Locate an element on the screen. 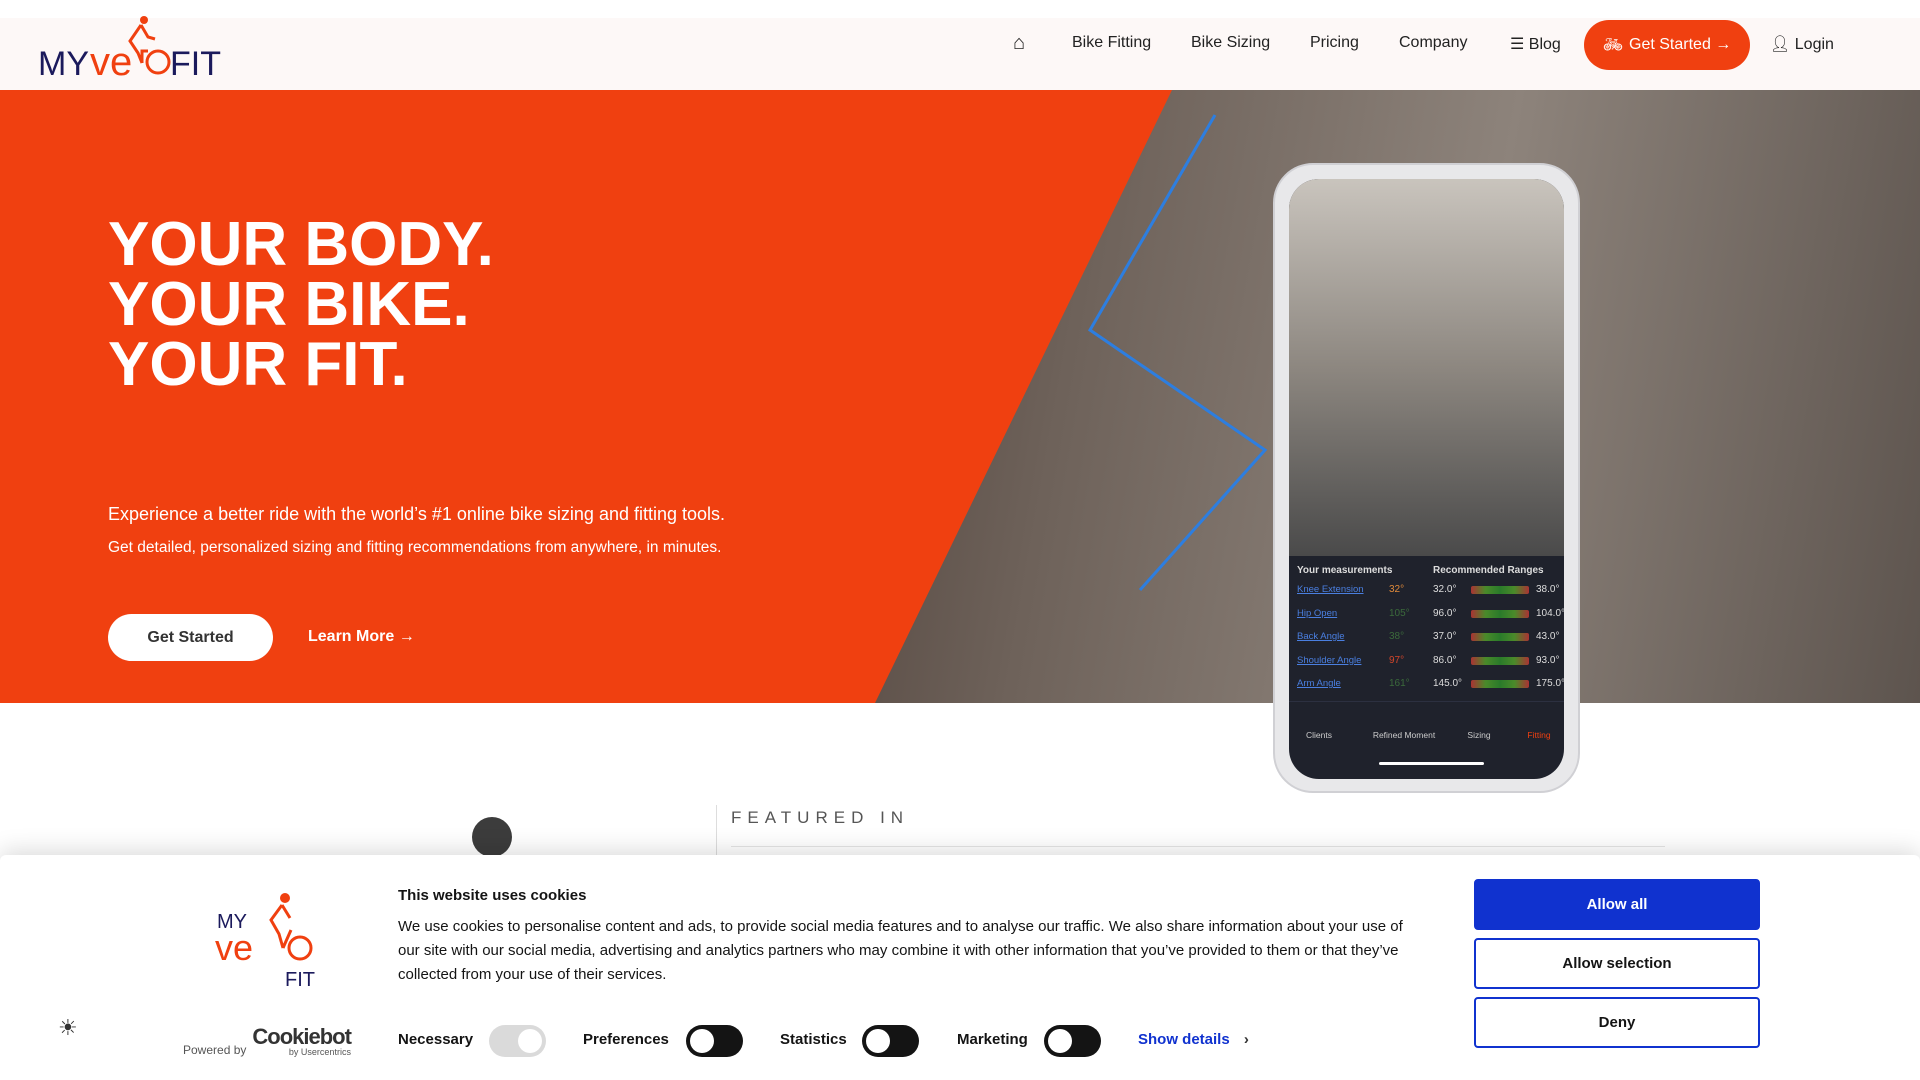 The image size is (1920, 1080). nav-bike-fitting: Bike Fitting is located at coordinates (1111, 43).